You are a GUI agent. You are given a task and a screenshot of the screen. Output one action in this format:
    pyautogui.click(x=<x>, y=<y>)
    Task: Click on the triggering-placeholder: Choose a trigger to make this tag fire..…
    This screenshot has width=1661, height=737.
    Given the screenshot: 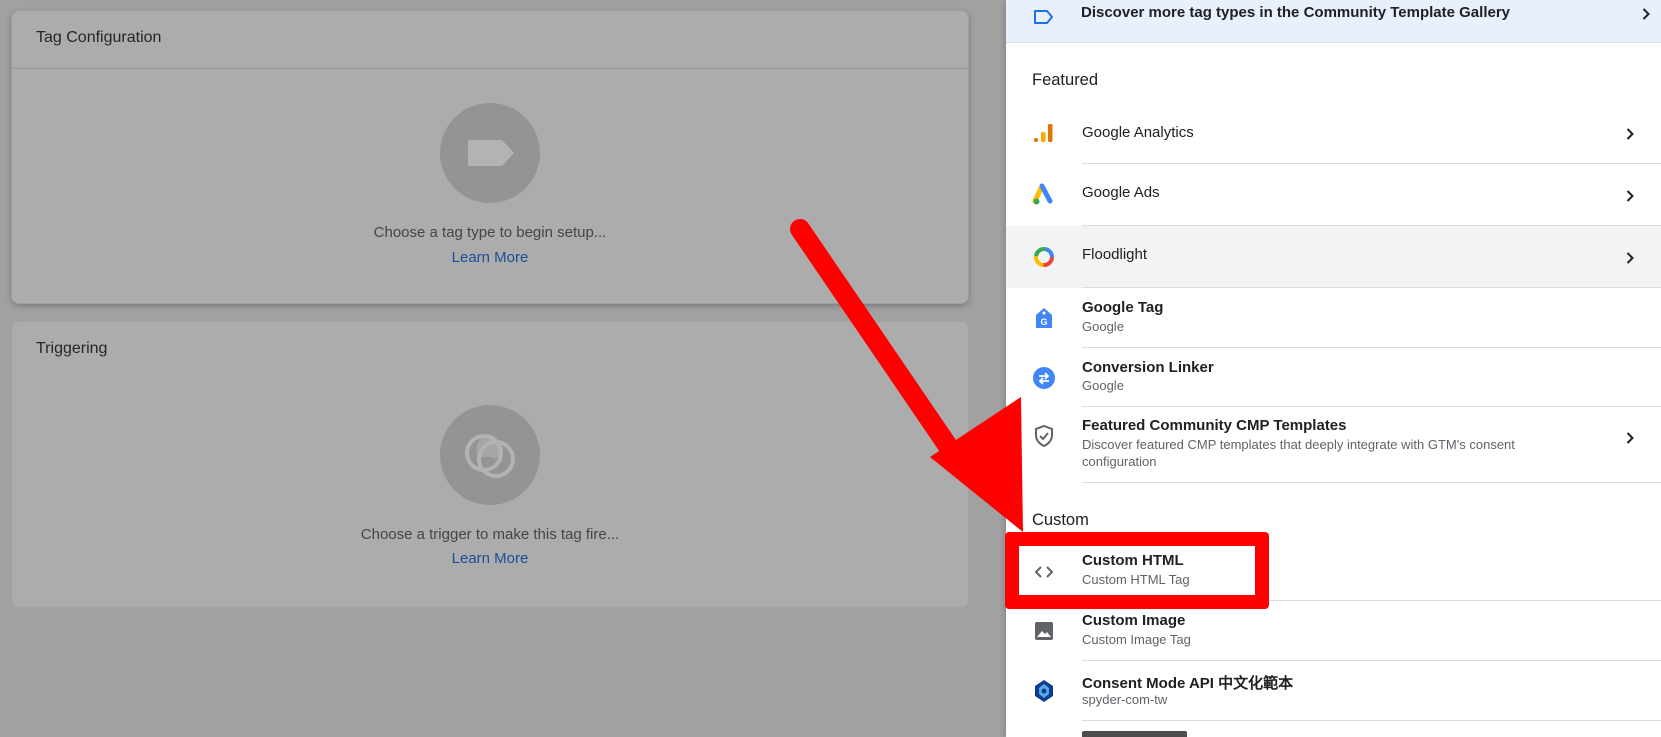 What is the action you would take?
    pyautogui.click(x=490, y=534)
    